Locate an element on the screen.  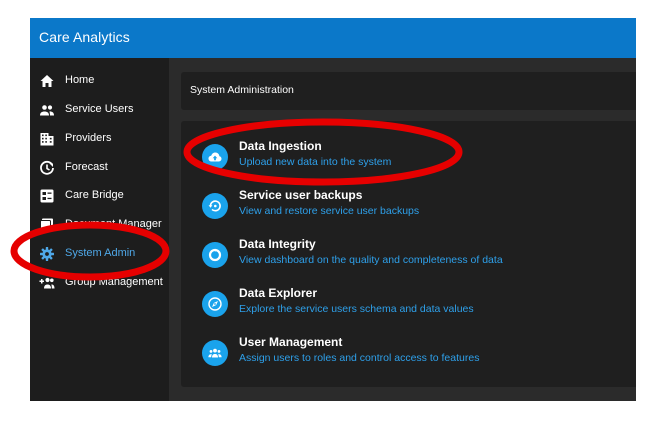
sidebar-item-label: Care Bridge is located at coordinates (94, 195).